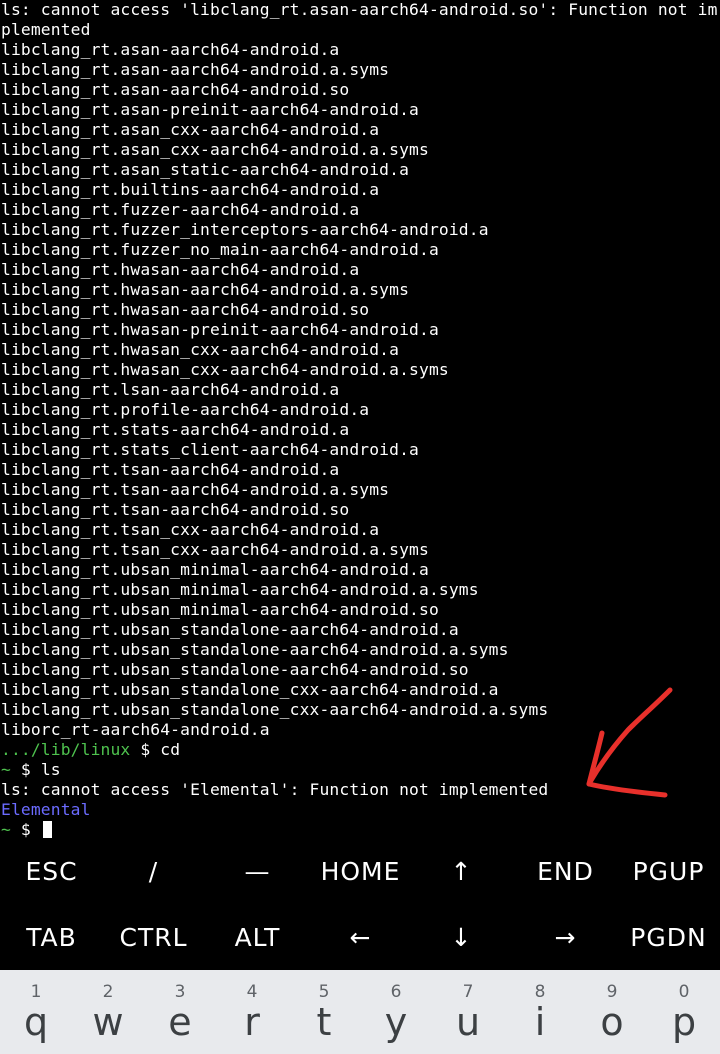 The image size is (720, 1054). What do you see at coordinates (360, 770) in the screenshot?
I see `prompt-line-ls: ~ $ ls` at bounding box center [360, 770].